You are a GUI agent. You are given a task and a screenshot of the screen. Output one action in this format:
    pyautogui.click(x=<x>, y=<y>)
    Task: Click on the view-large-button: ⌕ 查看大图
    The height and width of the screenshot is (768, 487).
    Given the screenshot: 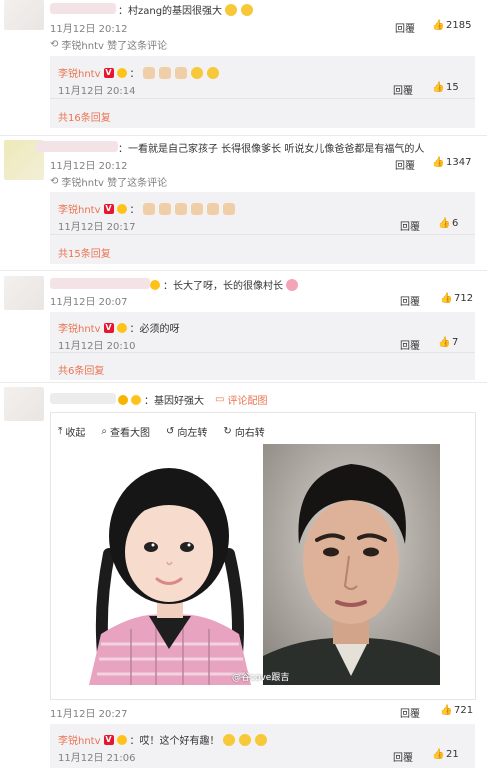 What is the action you would take?
    pyautogui.click(x=125, y=431)
    